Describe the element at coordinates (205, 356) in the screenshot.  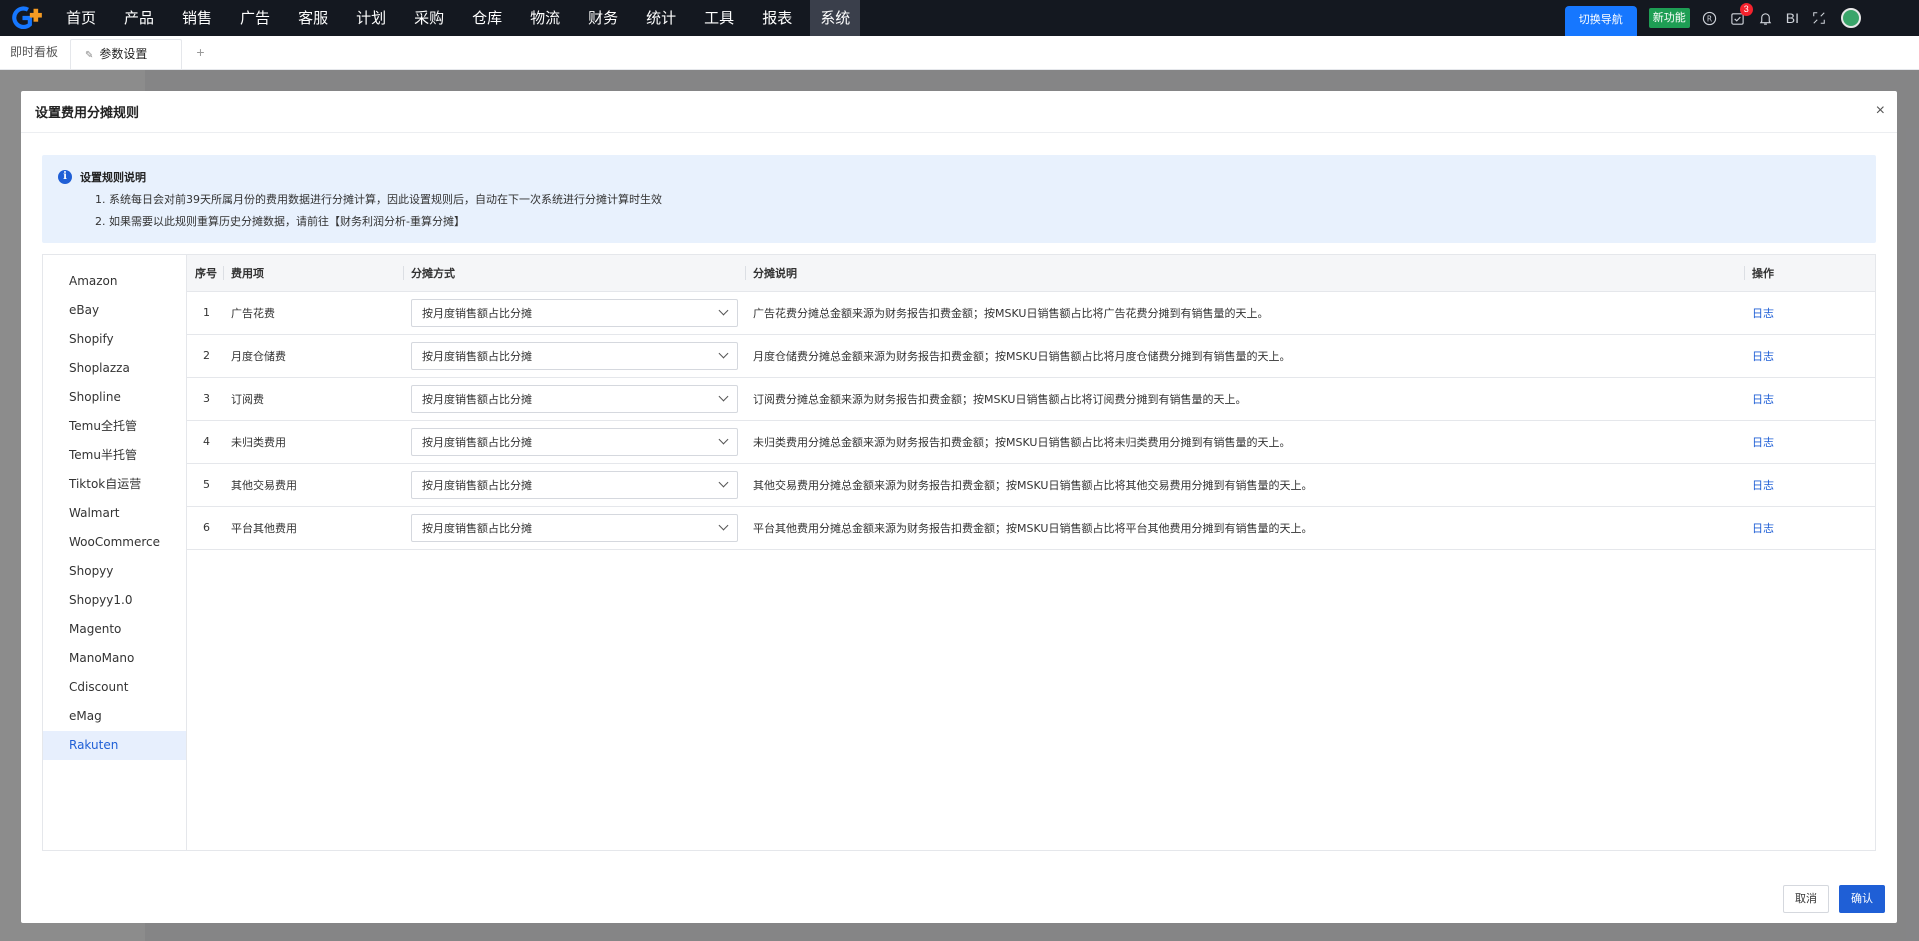
I see `row-index: 2` at that location.